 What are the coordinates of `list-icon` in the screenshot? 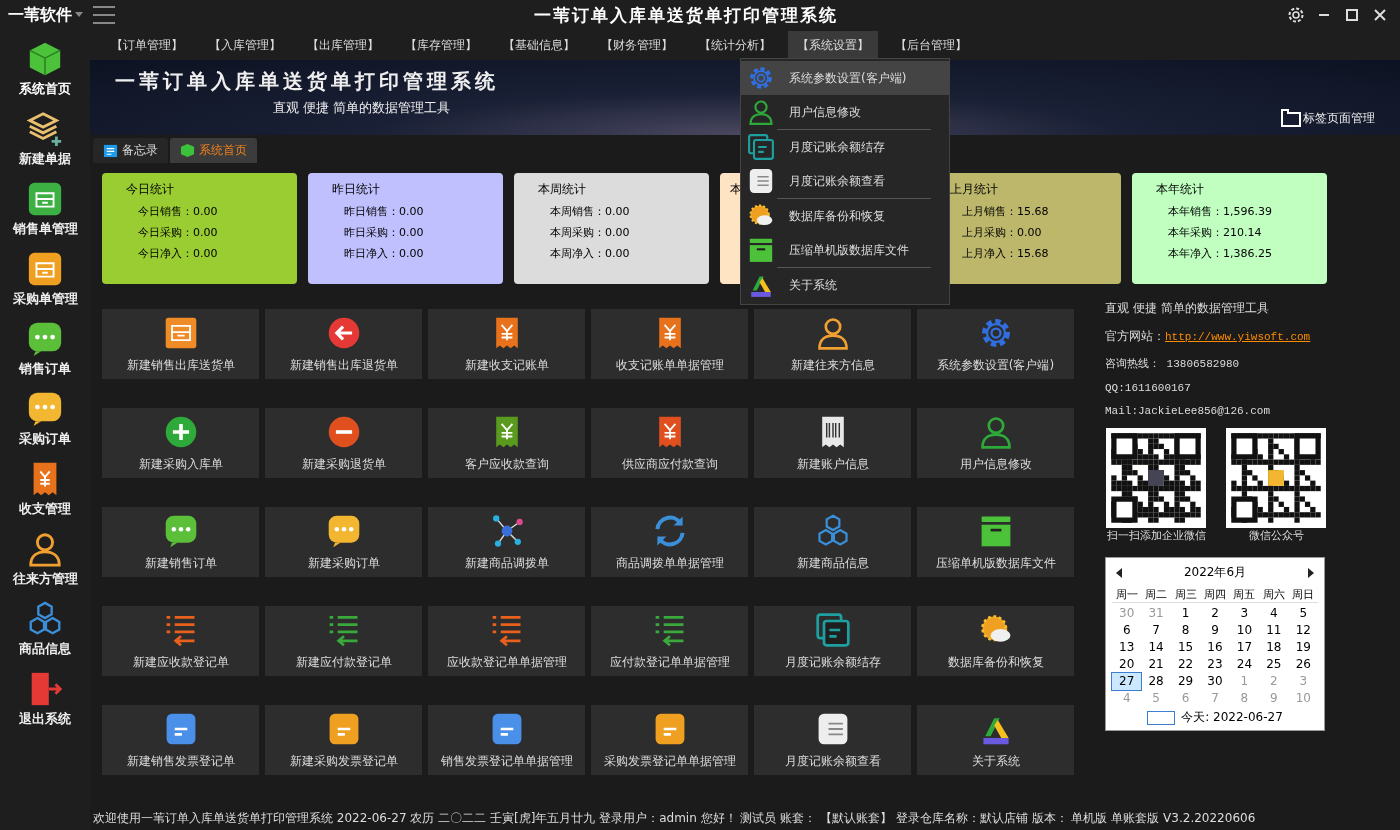 It's located at (761, 181).